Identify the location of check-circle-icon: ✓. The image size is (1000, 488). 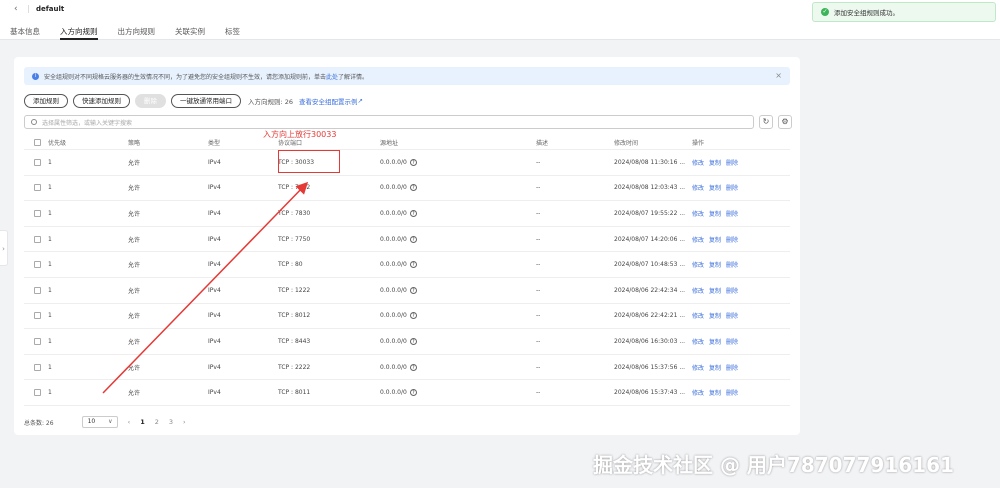
(825, 12).